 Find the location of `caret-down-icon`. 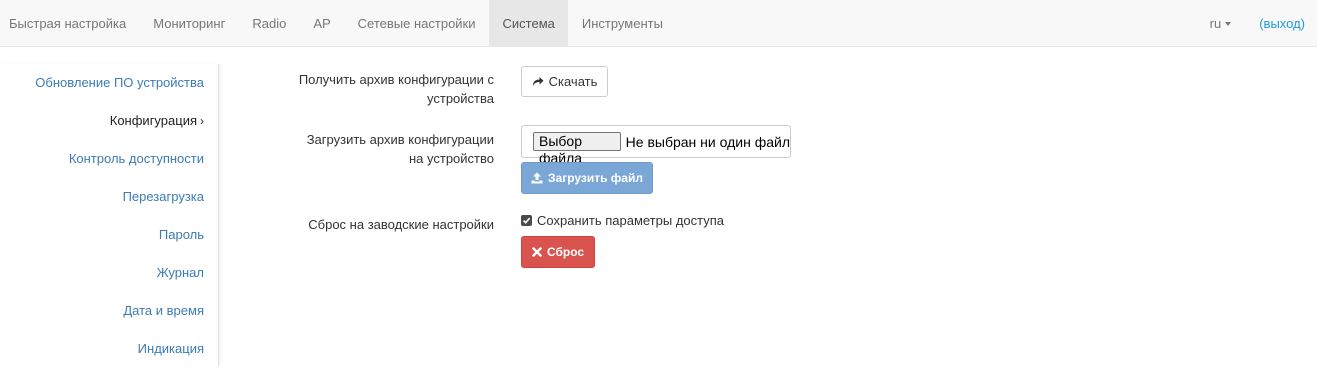

caret-down-icon is located at coordinates (1228, 23).